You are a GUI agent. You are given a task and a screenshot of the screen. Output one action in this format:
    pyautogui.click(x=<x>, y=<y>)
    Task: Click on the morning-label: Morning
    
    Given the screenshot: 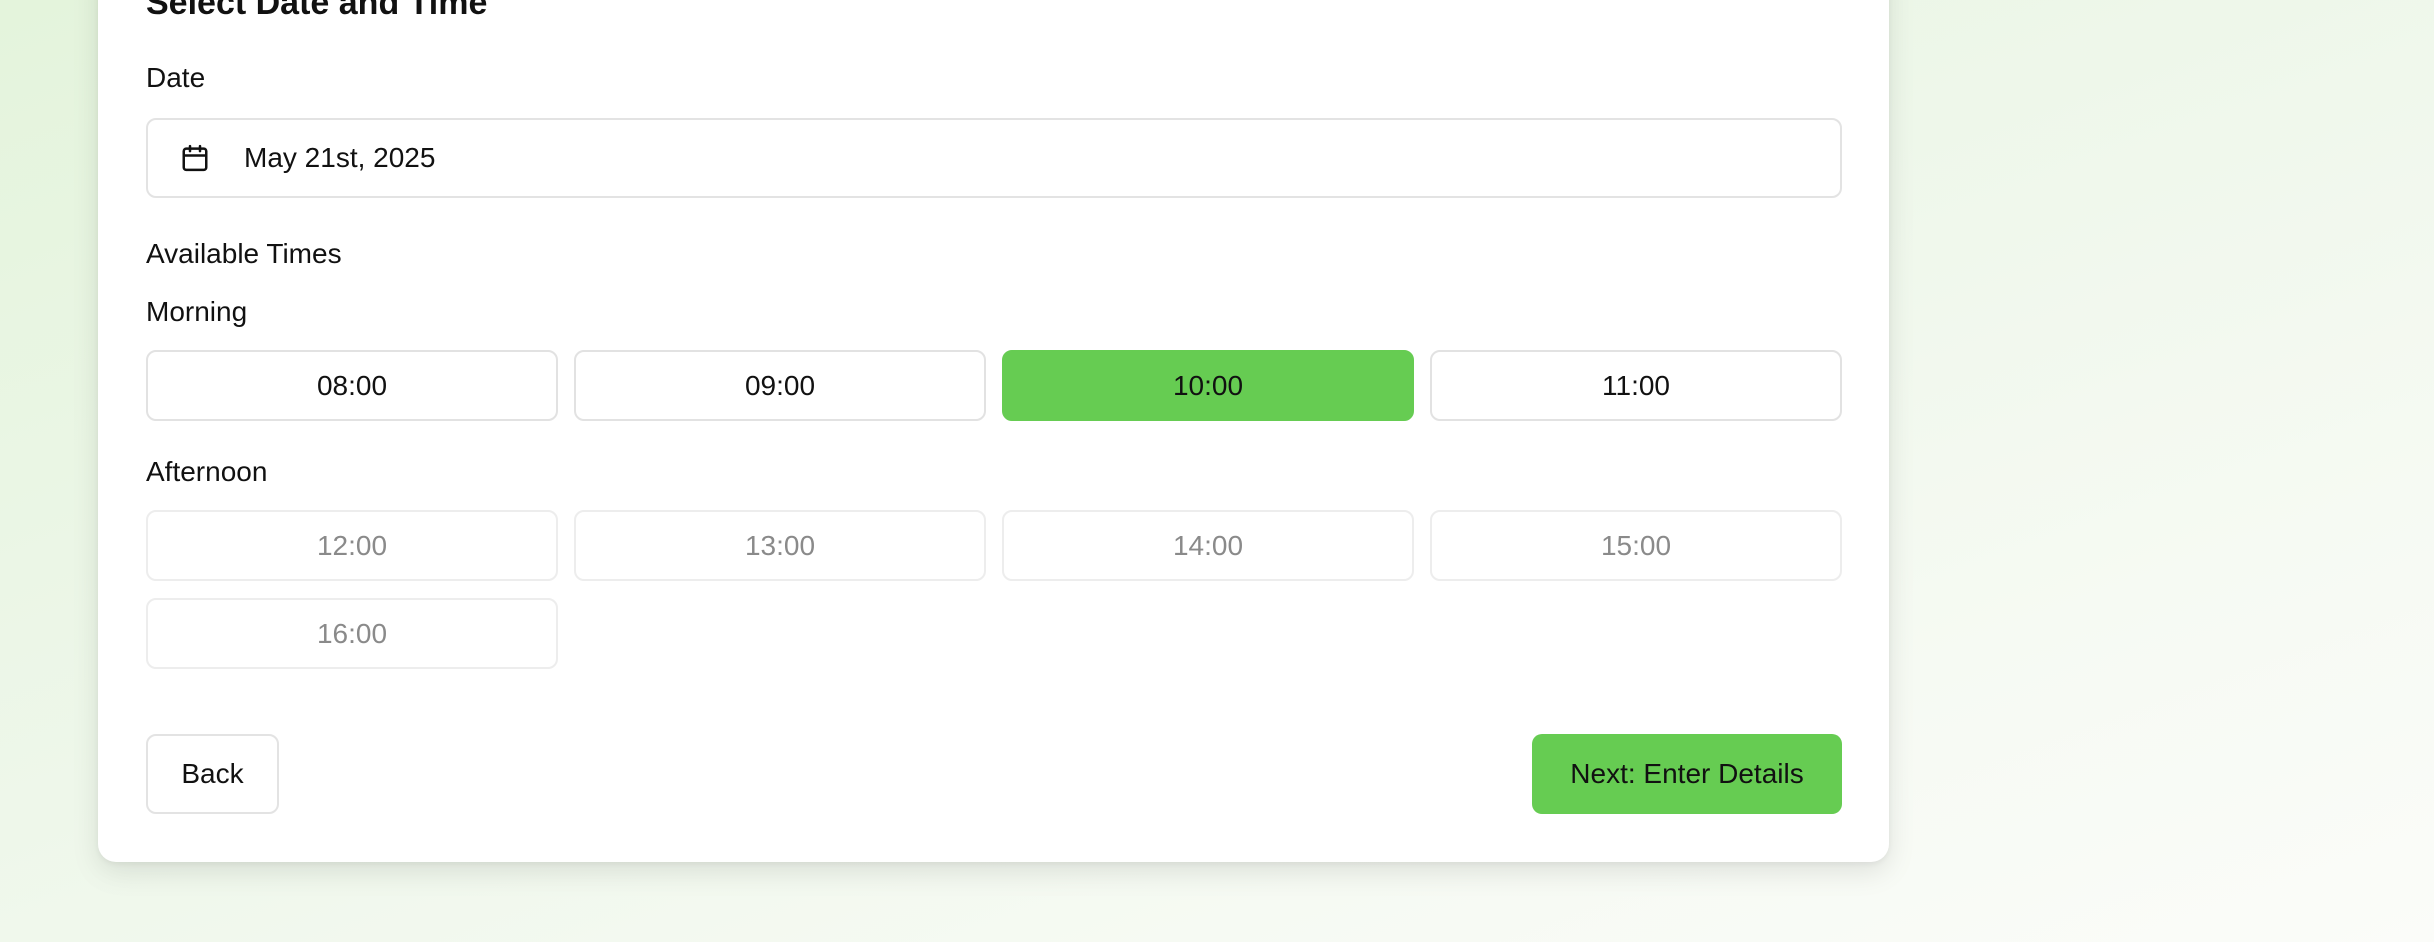 What is the action you would take?
    pyautogui.click(x=197, y=311)
    